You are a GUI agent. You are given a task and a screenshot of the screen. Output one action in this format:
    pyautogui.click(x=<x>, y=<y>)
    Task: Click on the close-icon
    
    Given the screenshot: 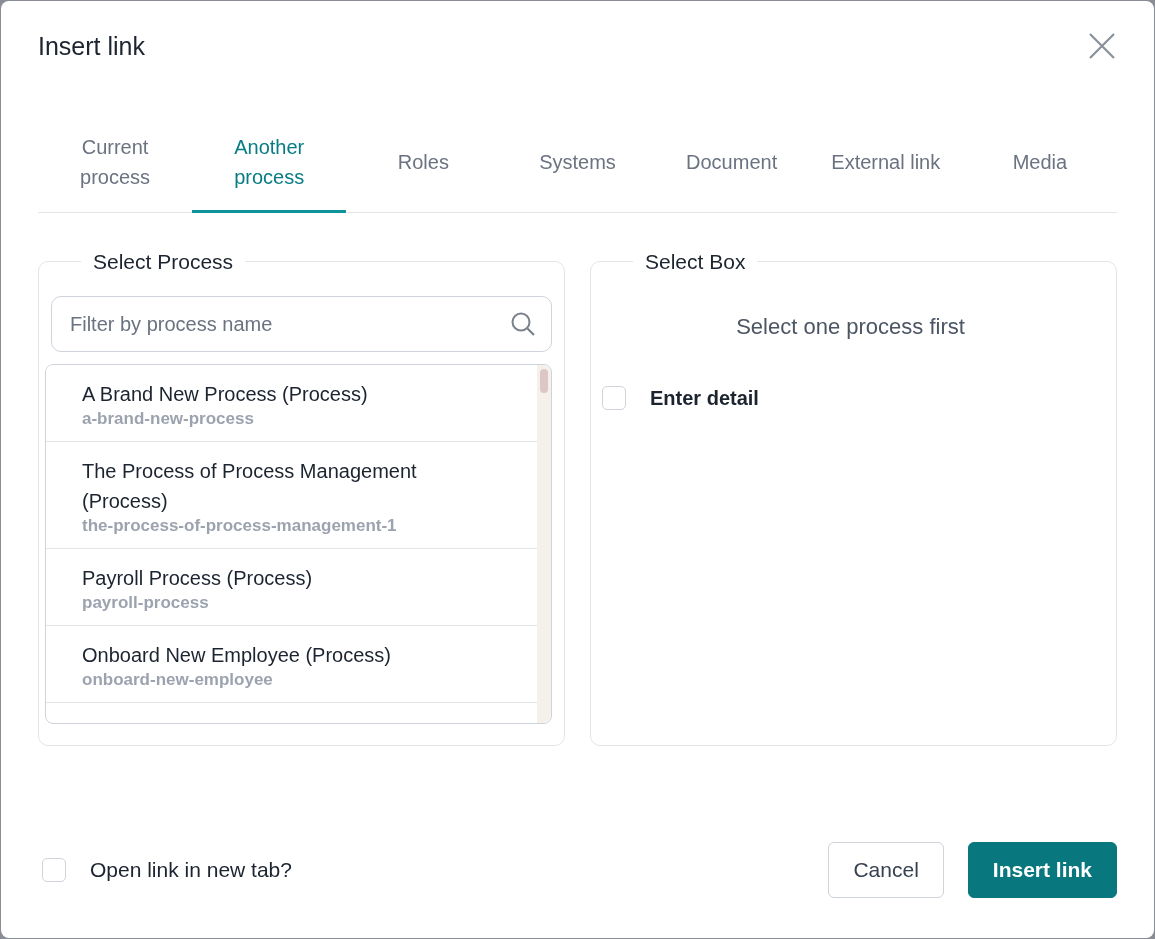 What is the action you would take?
    pyautogui.click(x=1102, y=46)
    